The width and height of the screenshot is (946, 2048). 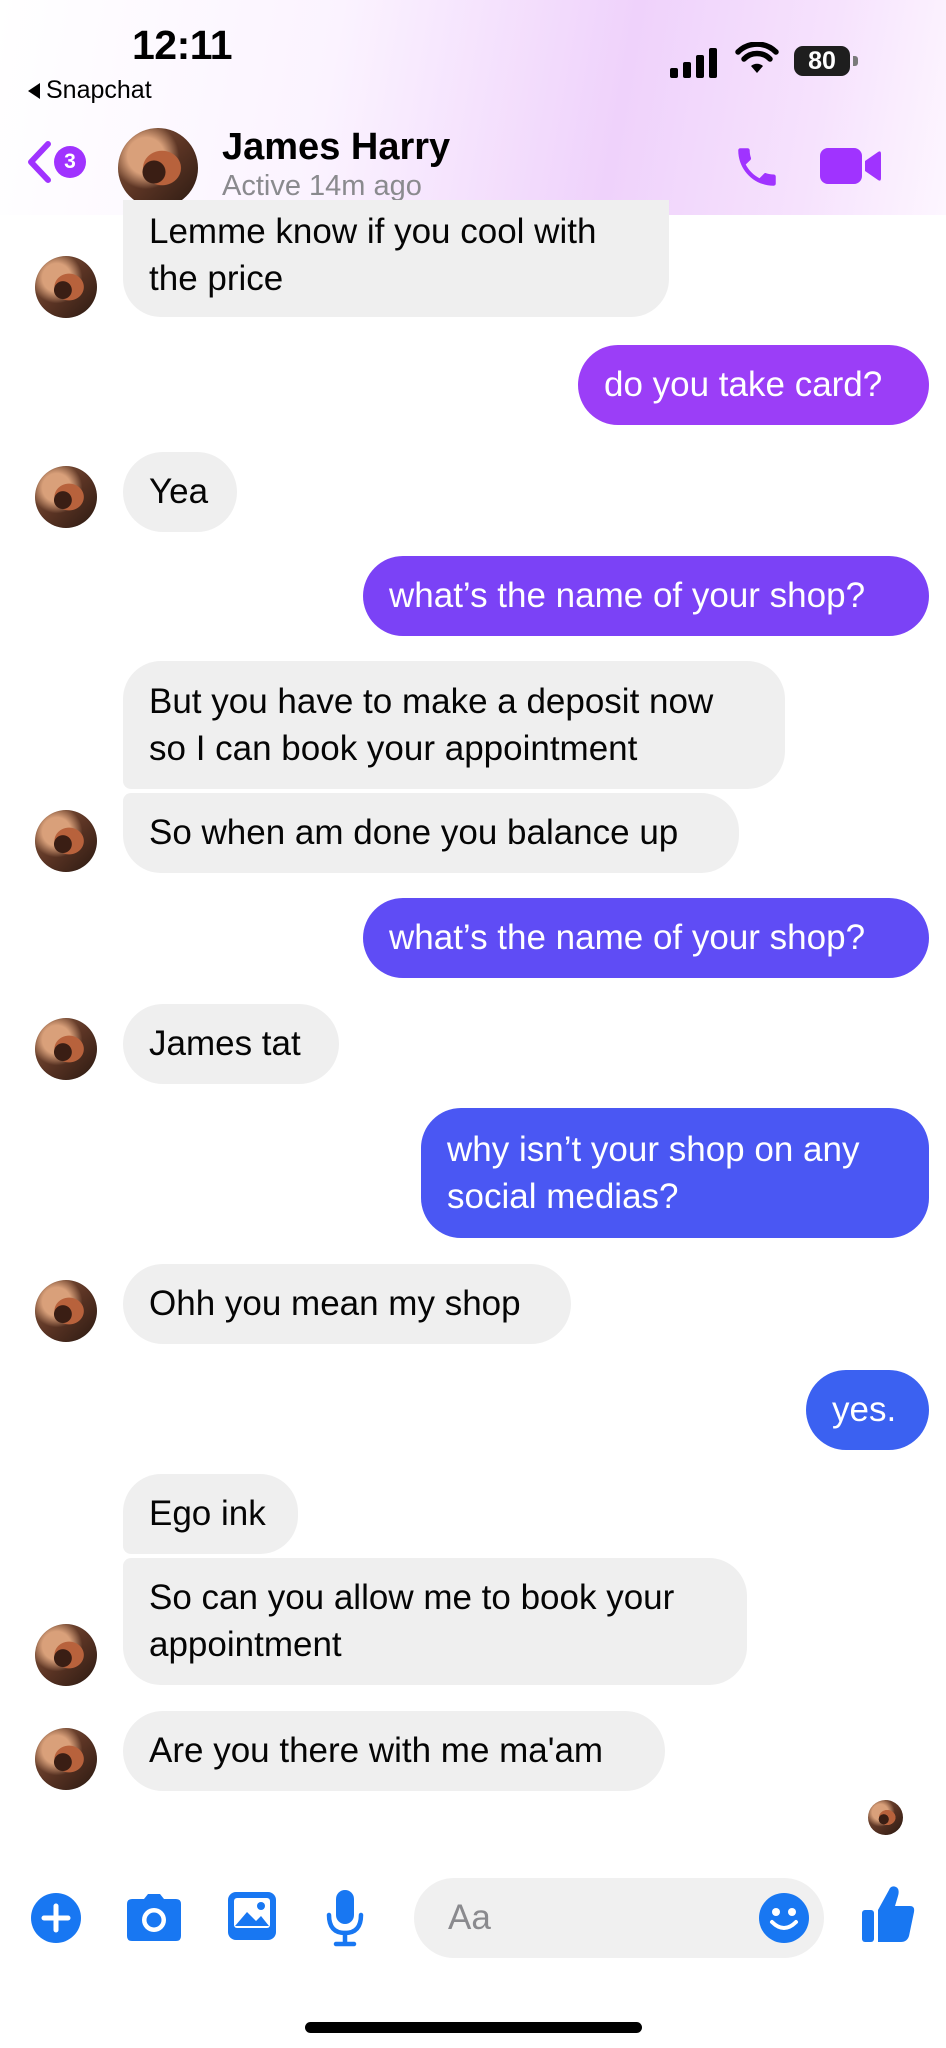 I want to click on message-text: the price, so click(x=216, y=278).